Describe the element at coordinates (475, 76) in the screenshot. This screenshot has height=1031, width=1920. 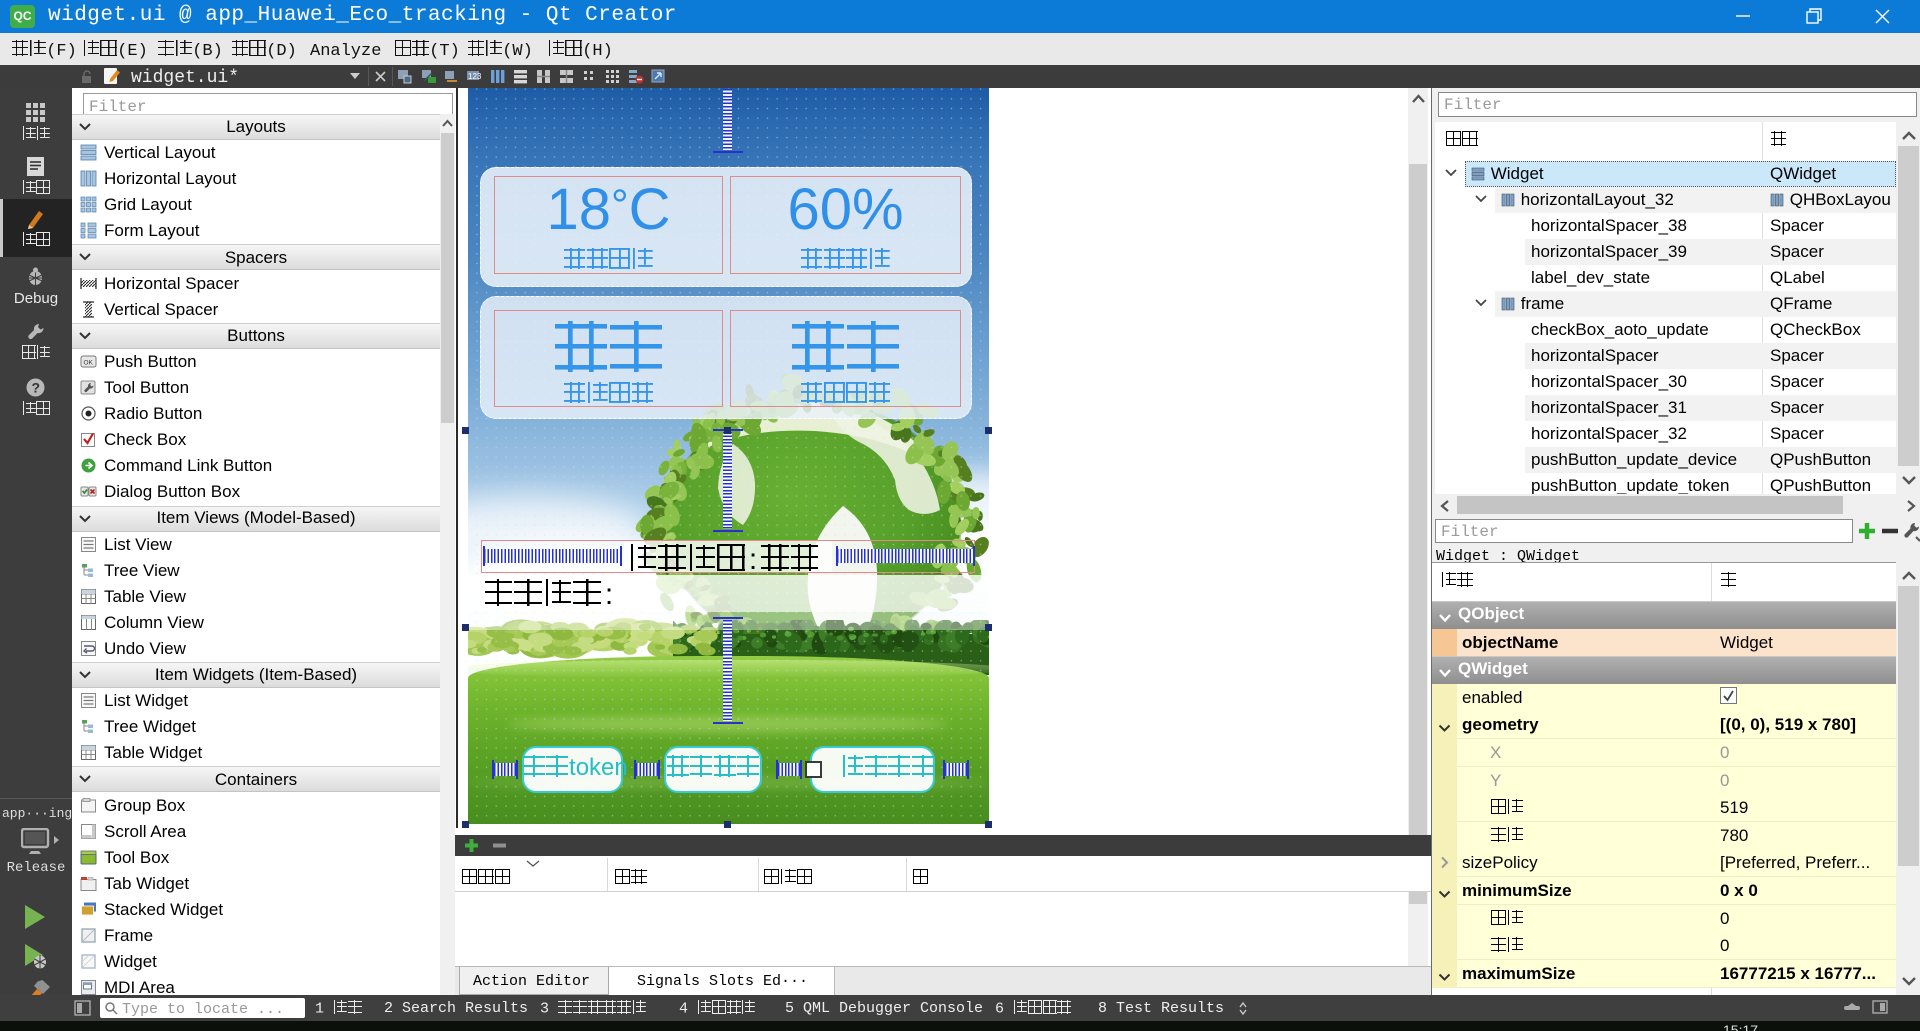
I see `svg-text: 123` at that location.